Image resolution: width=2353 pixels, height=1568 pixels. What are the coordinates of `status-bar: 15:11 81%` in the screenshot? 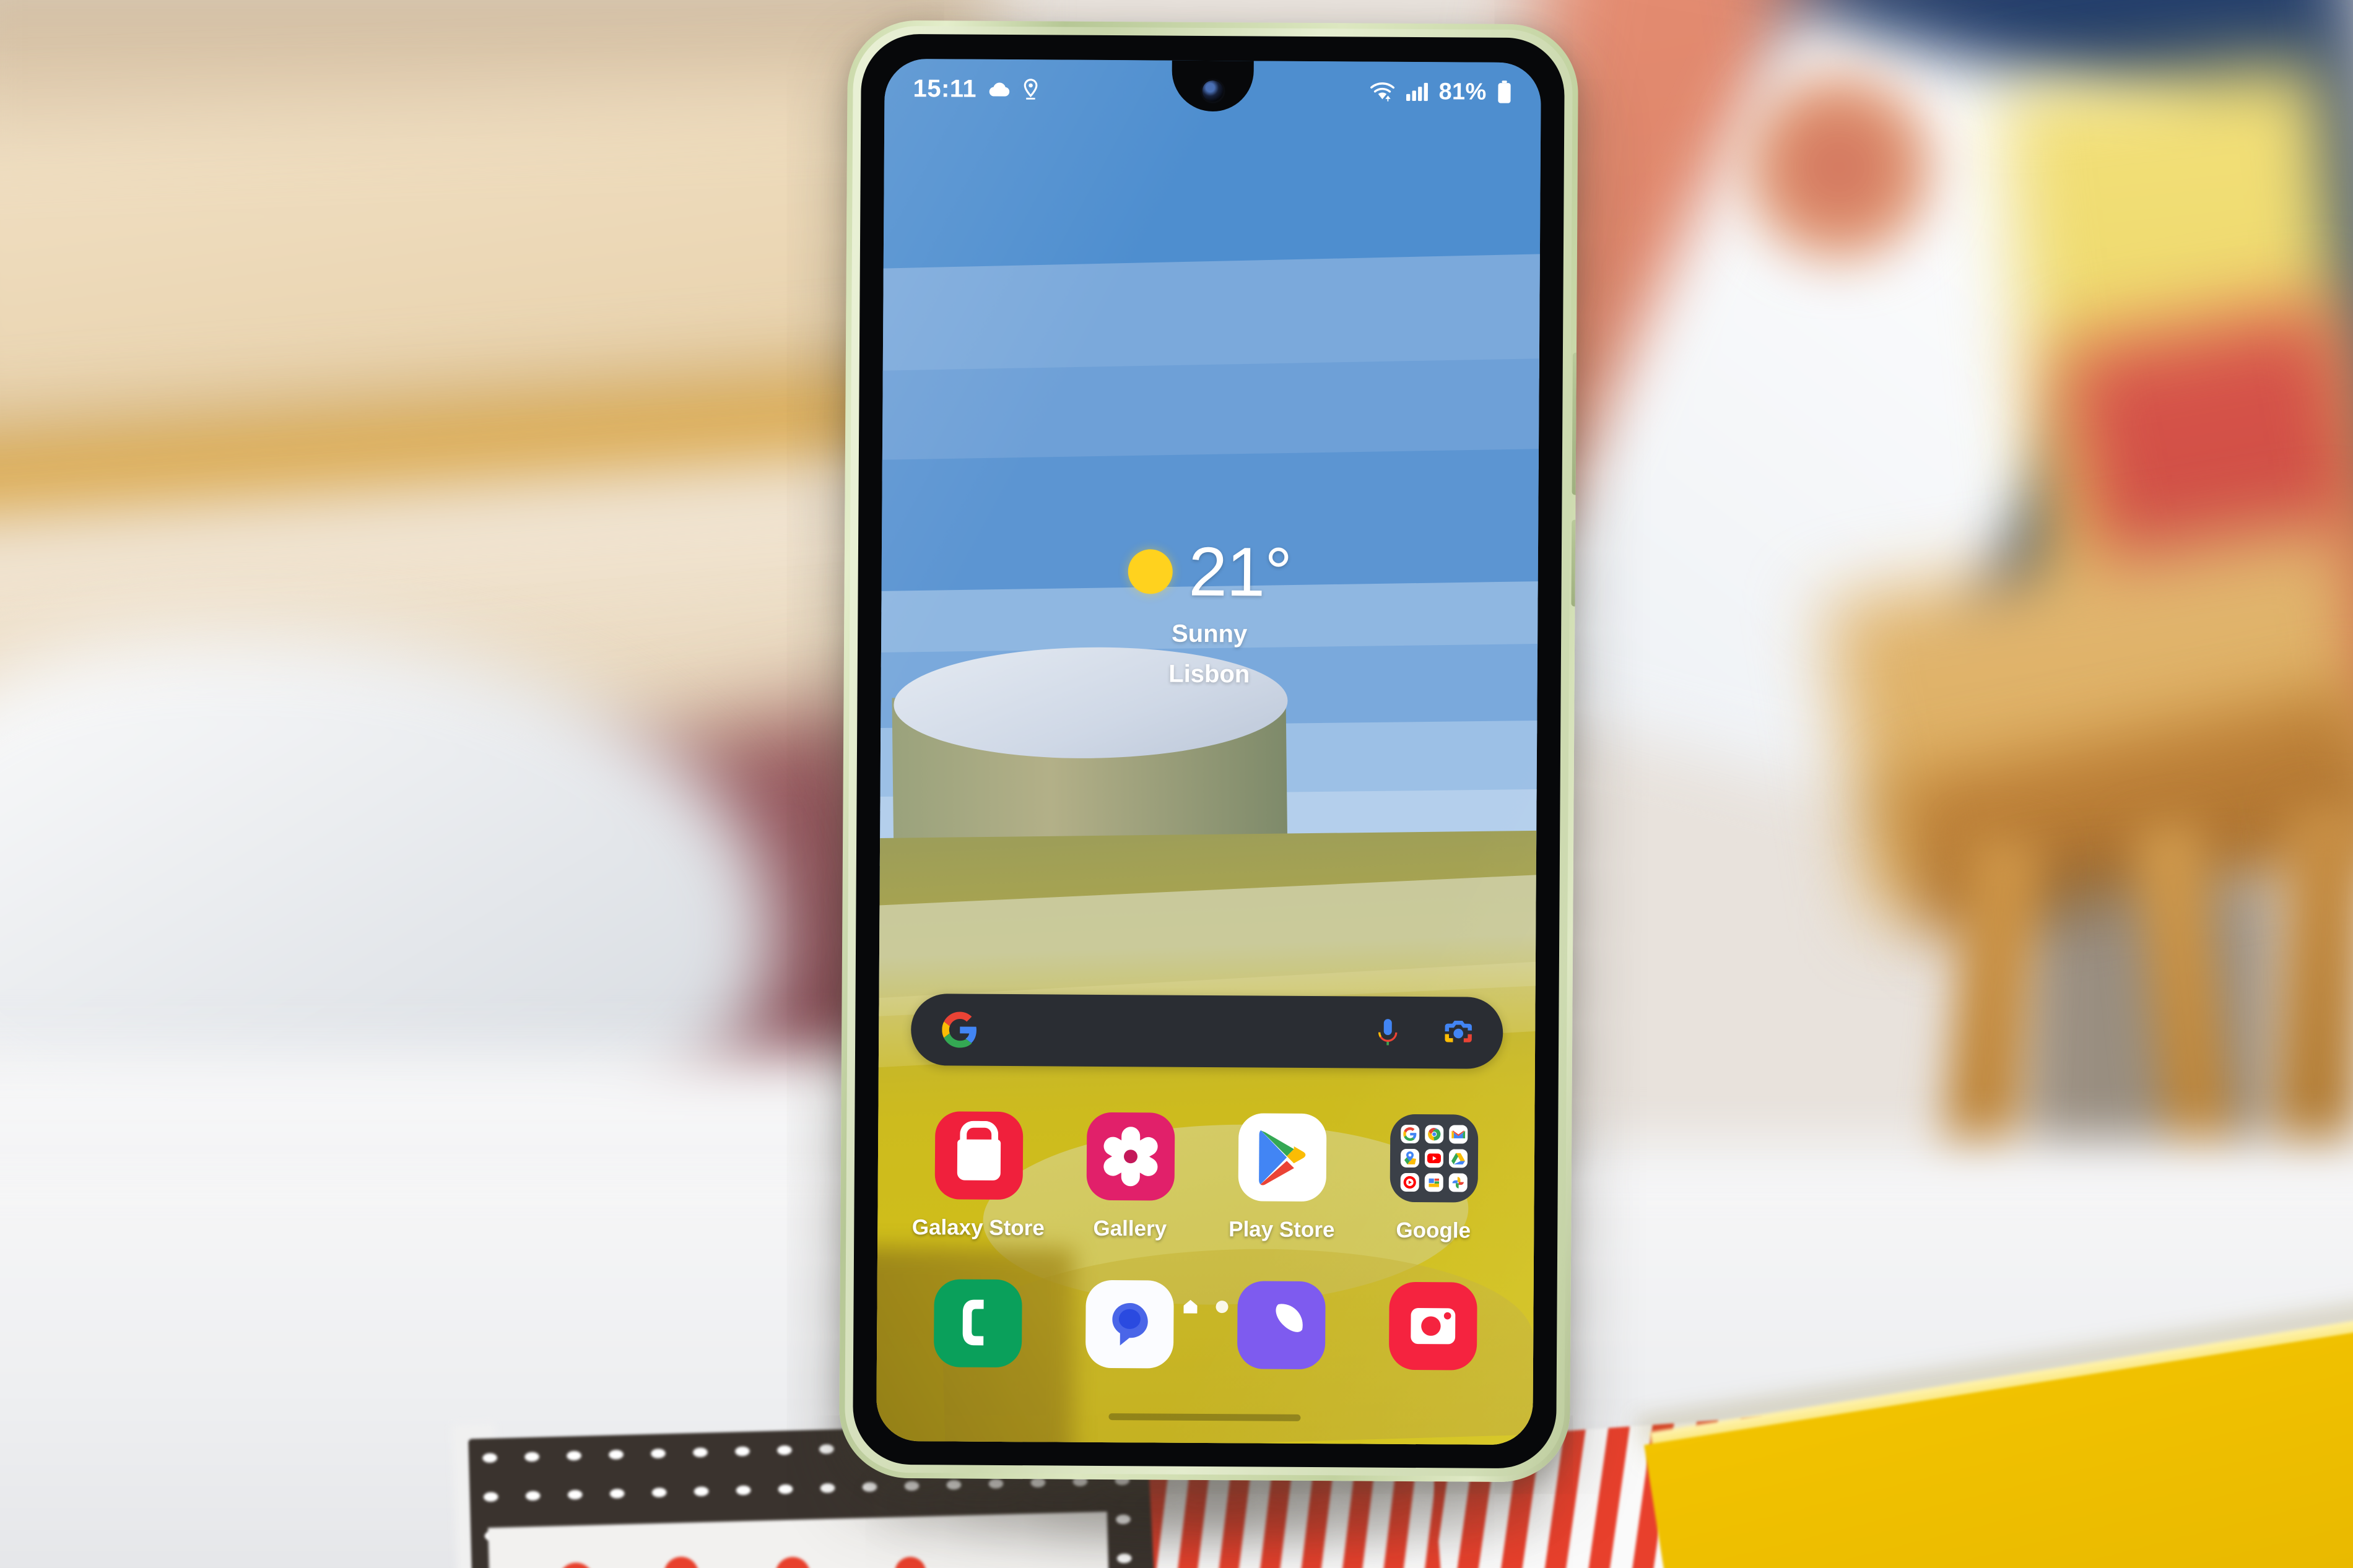 It's located at (1212, 90).